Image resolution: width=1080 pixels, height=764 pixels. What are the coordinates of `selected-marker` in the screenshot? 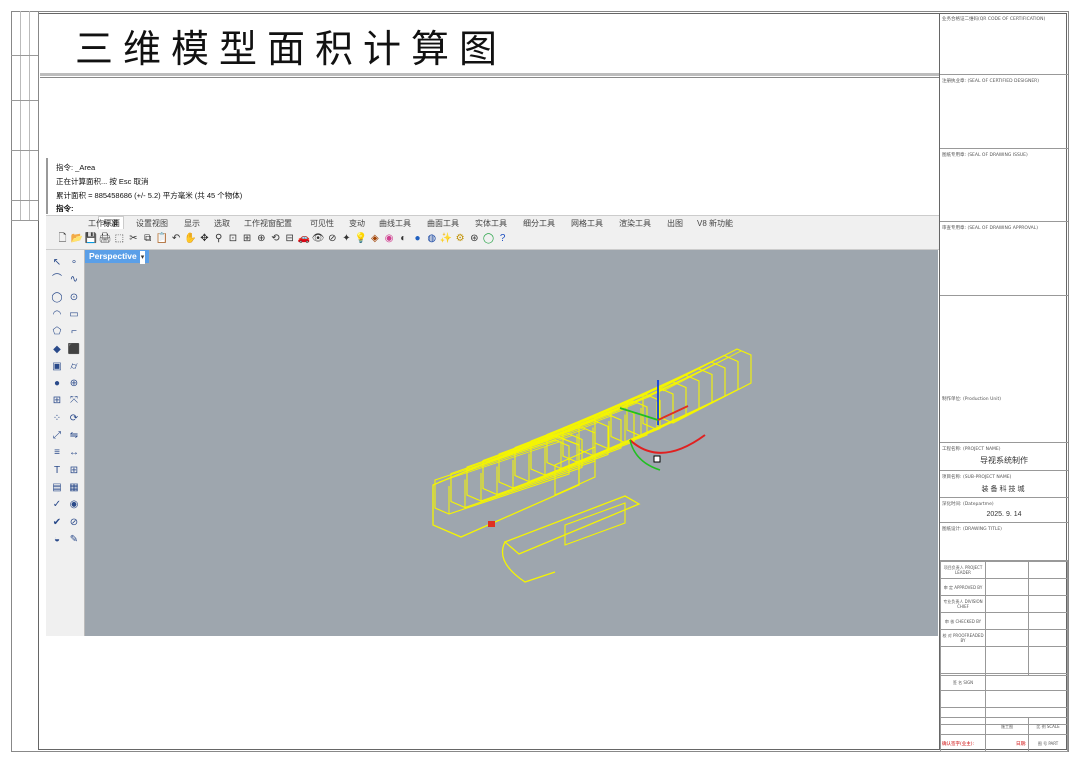 It's located at (491, 524).